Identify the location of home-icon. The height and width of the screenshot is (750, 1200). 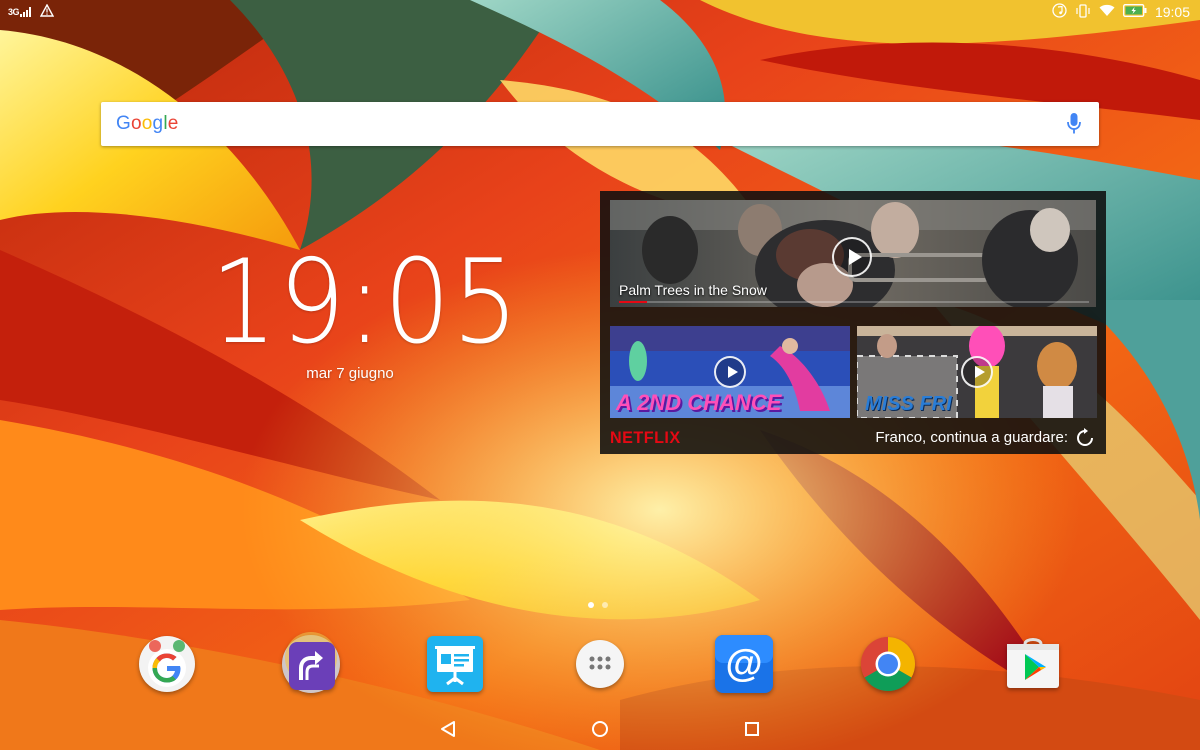
(600, 729).